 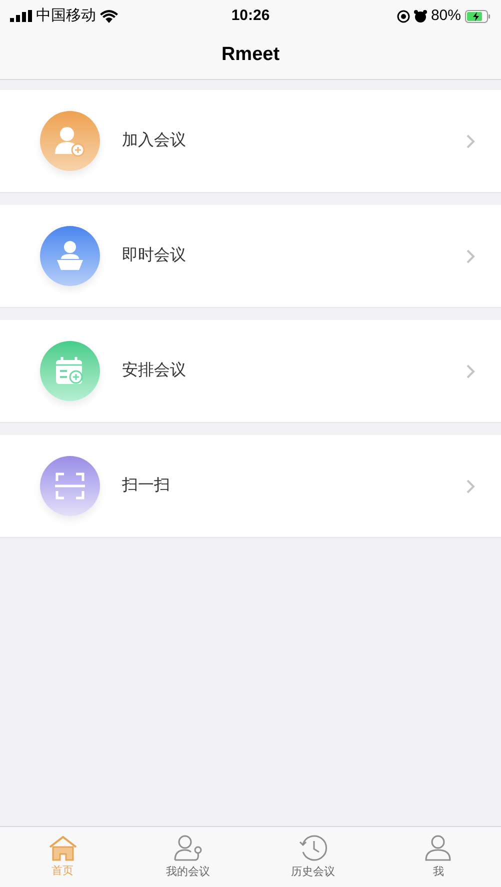 What do you see at coordinates (63, 847) in the screenshot?
I see `house-icon` at bounding box center [63, 847].